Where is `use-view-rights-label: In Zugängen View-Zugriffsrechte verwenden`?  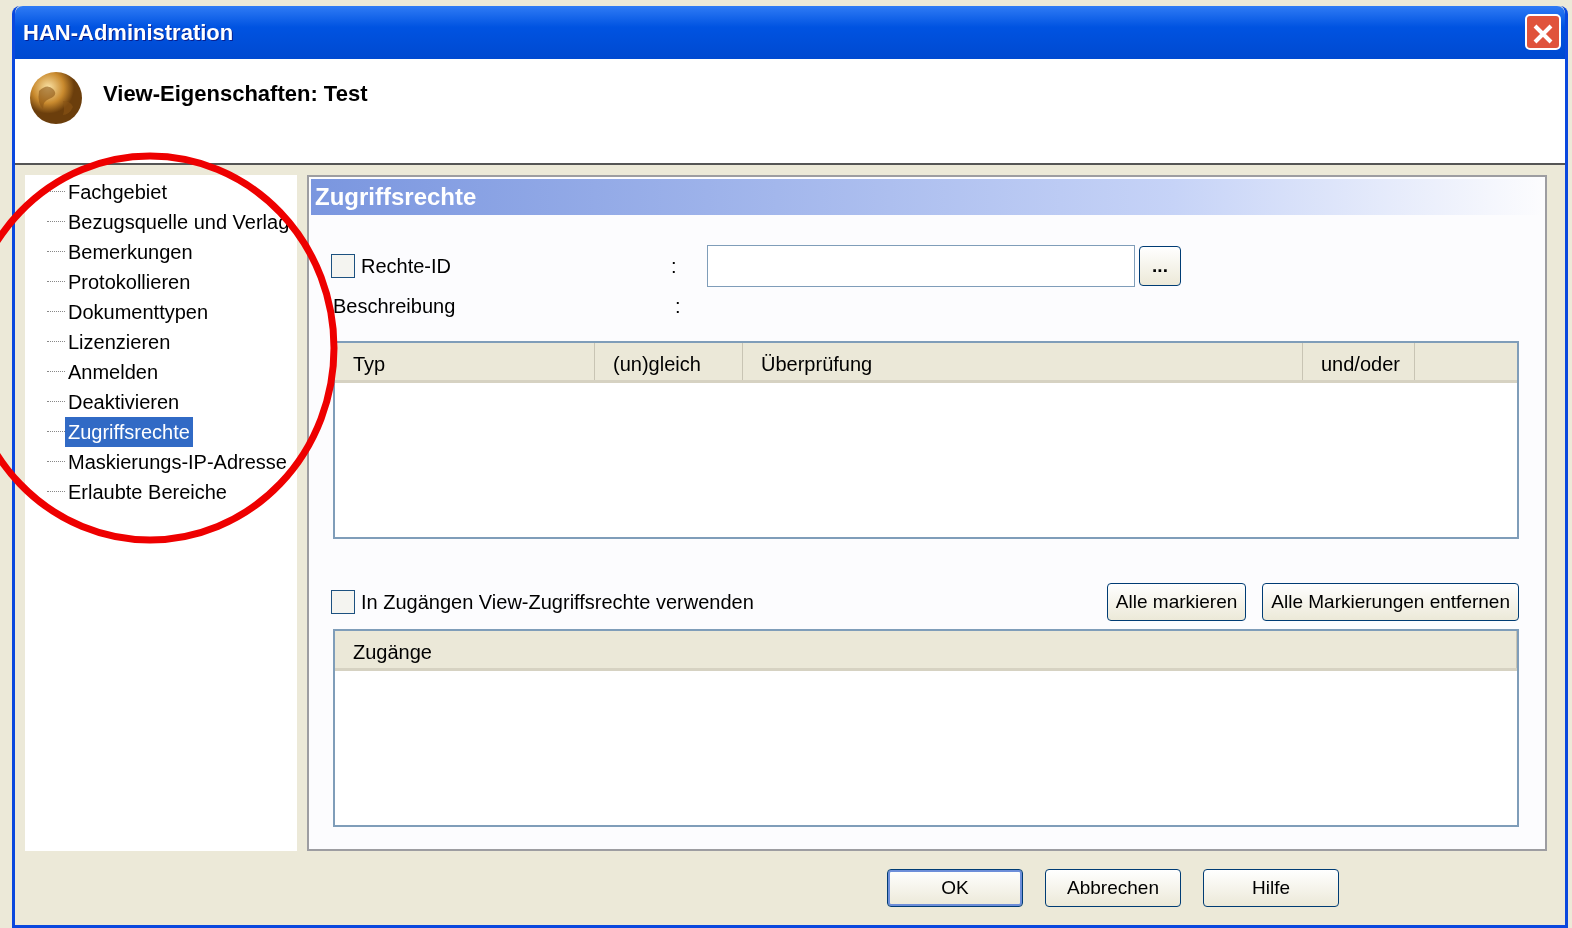
use-view-rights-label: In Zugängen View-Zugriffsrechte verwenden is located at coordinates (558, 603).